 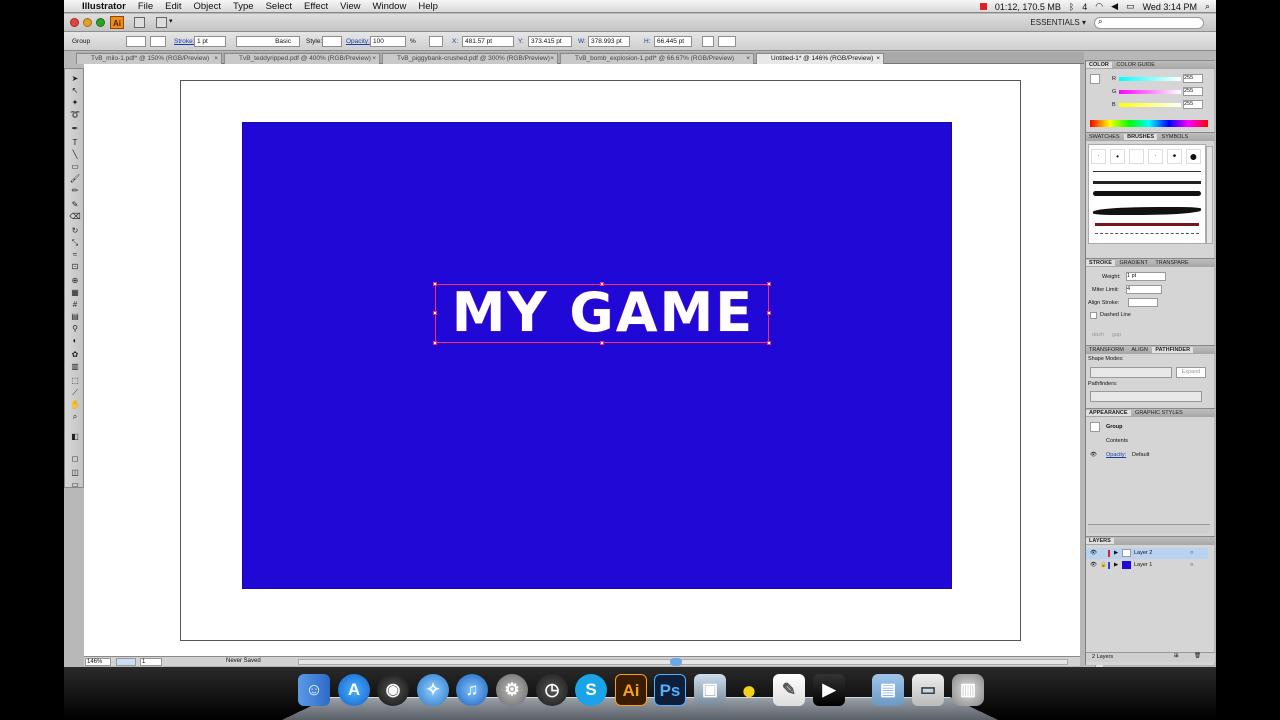 What do you see at coordinates (1193, 104) in the screenshot?
I see `b-field: 255` at bounding box center [1193, 104].